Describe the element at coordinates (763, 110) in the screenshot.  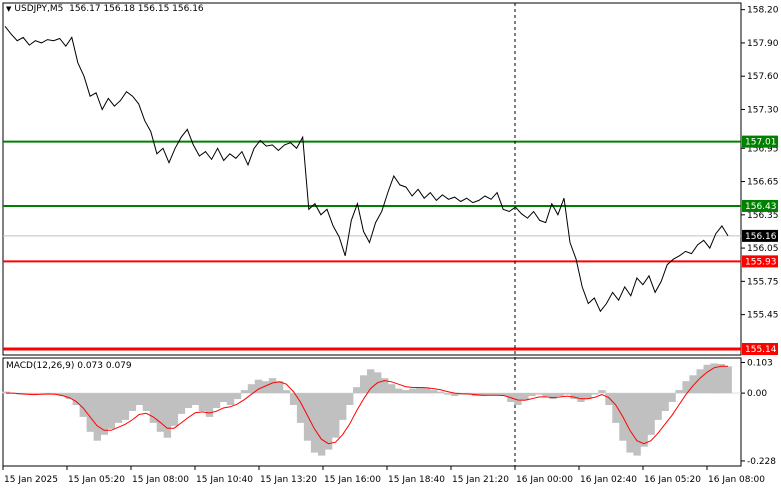
I see `price-tick-label: 157.30` at that location.